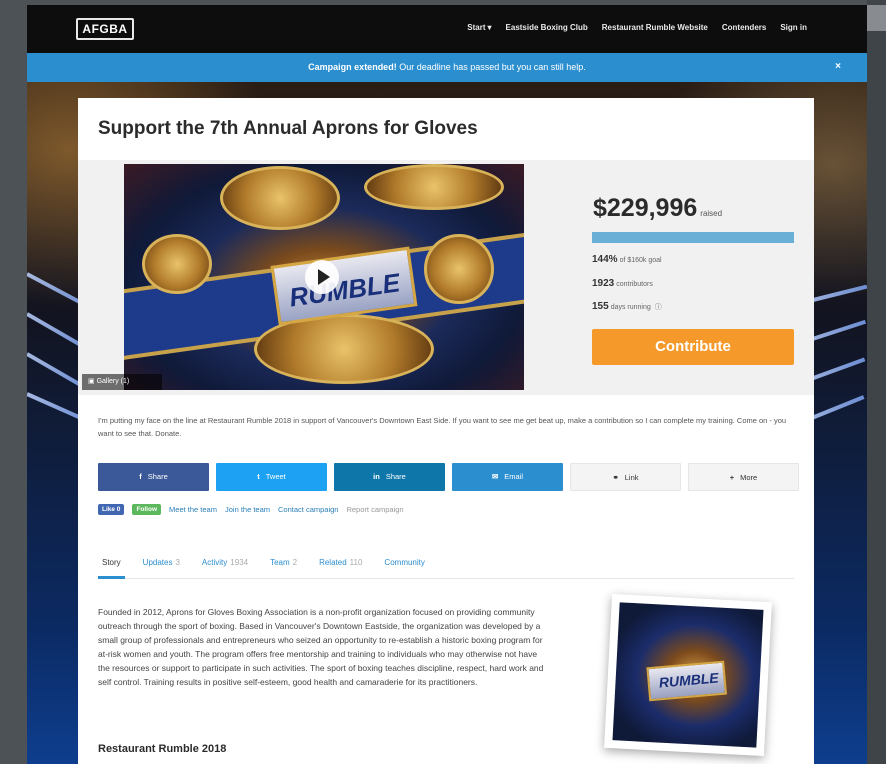 The image size is (886, 764). What do you see at coordinates (308, 509) in the screenshot?
I see `contact-campaign-link: Contact campaign` at bounding box center [308, 509].